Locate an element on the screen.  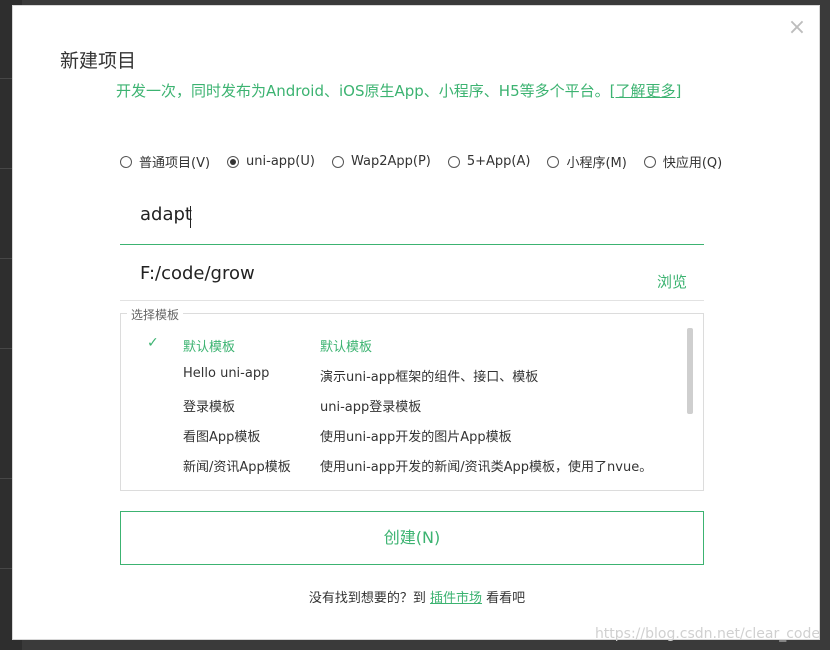
radio-label: 5+App(A) is located at coordinates (498, 161).